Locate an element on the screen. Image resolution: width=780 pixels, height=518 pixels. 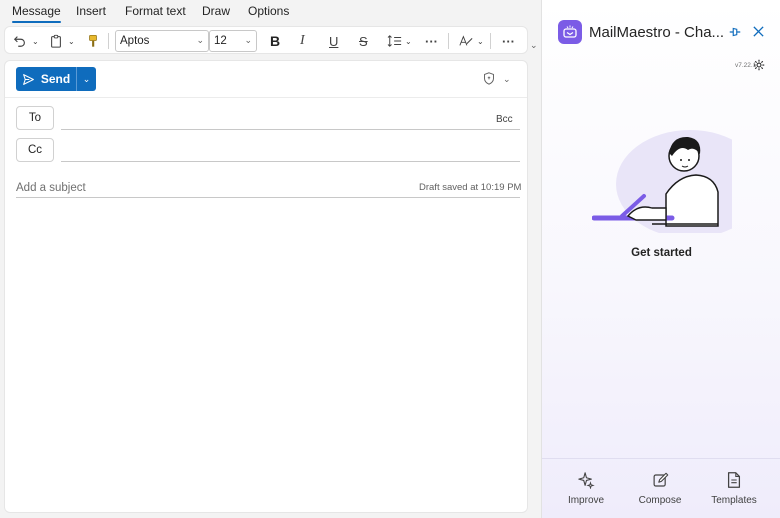
cc-underline is located at coordinates (290, 161).